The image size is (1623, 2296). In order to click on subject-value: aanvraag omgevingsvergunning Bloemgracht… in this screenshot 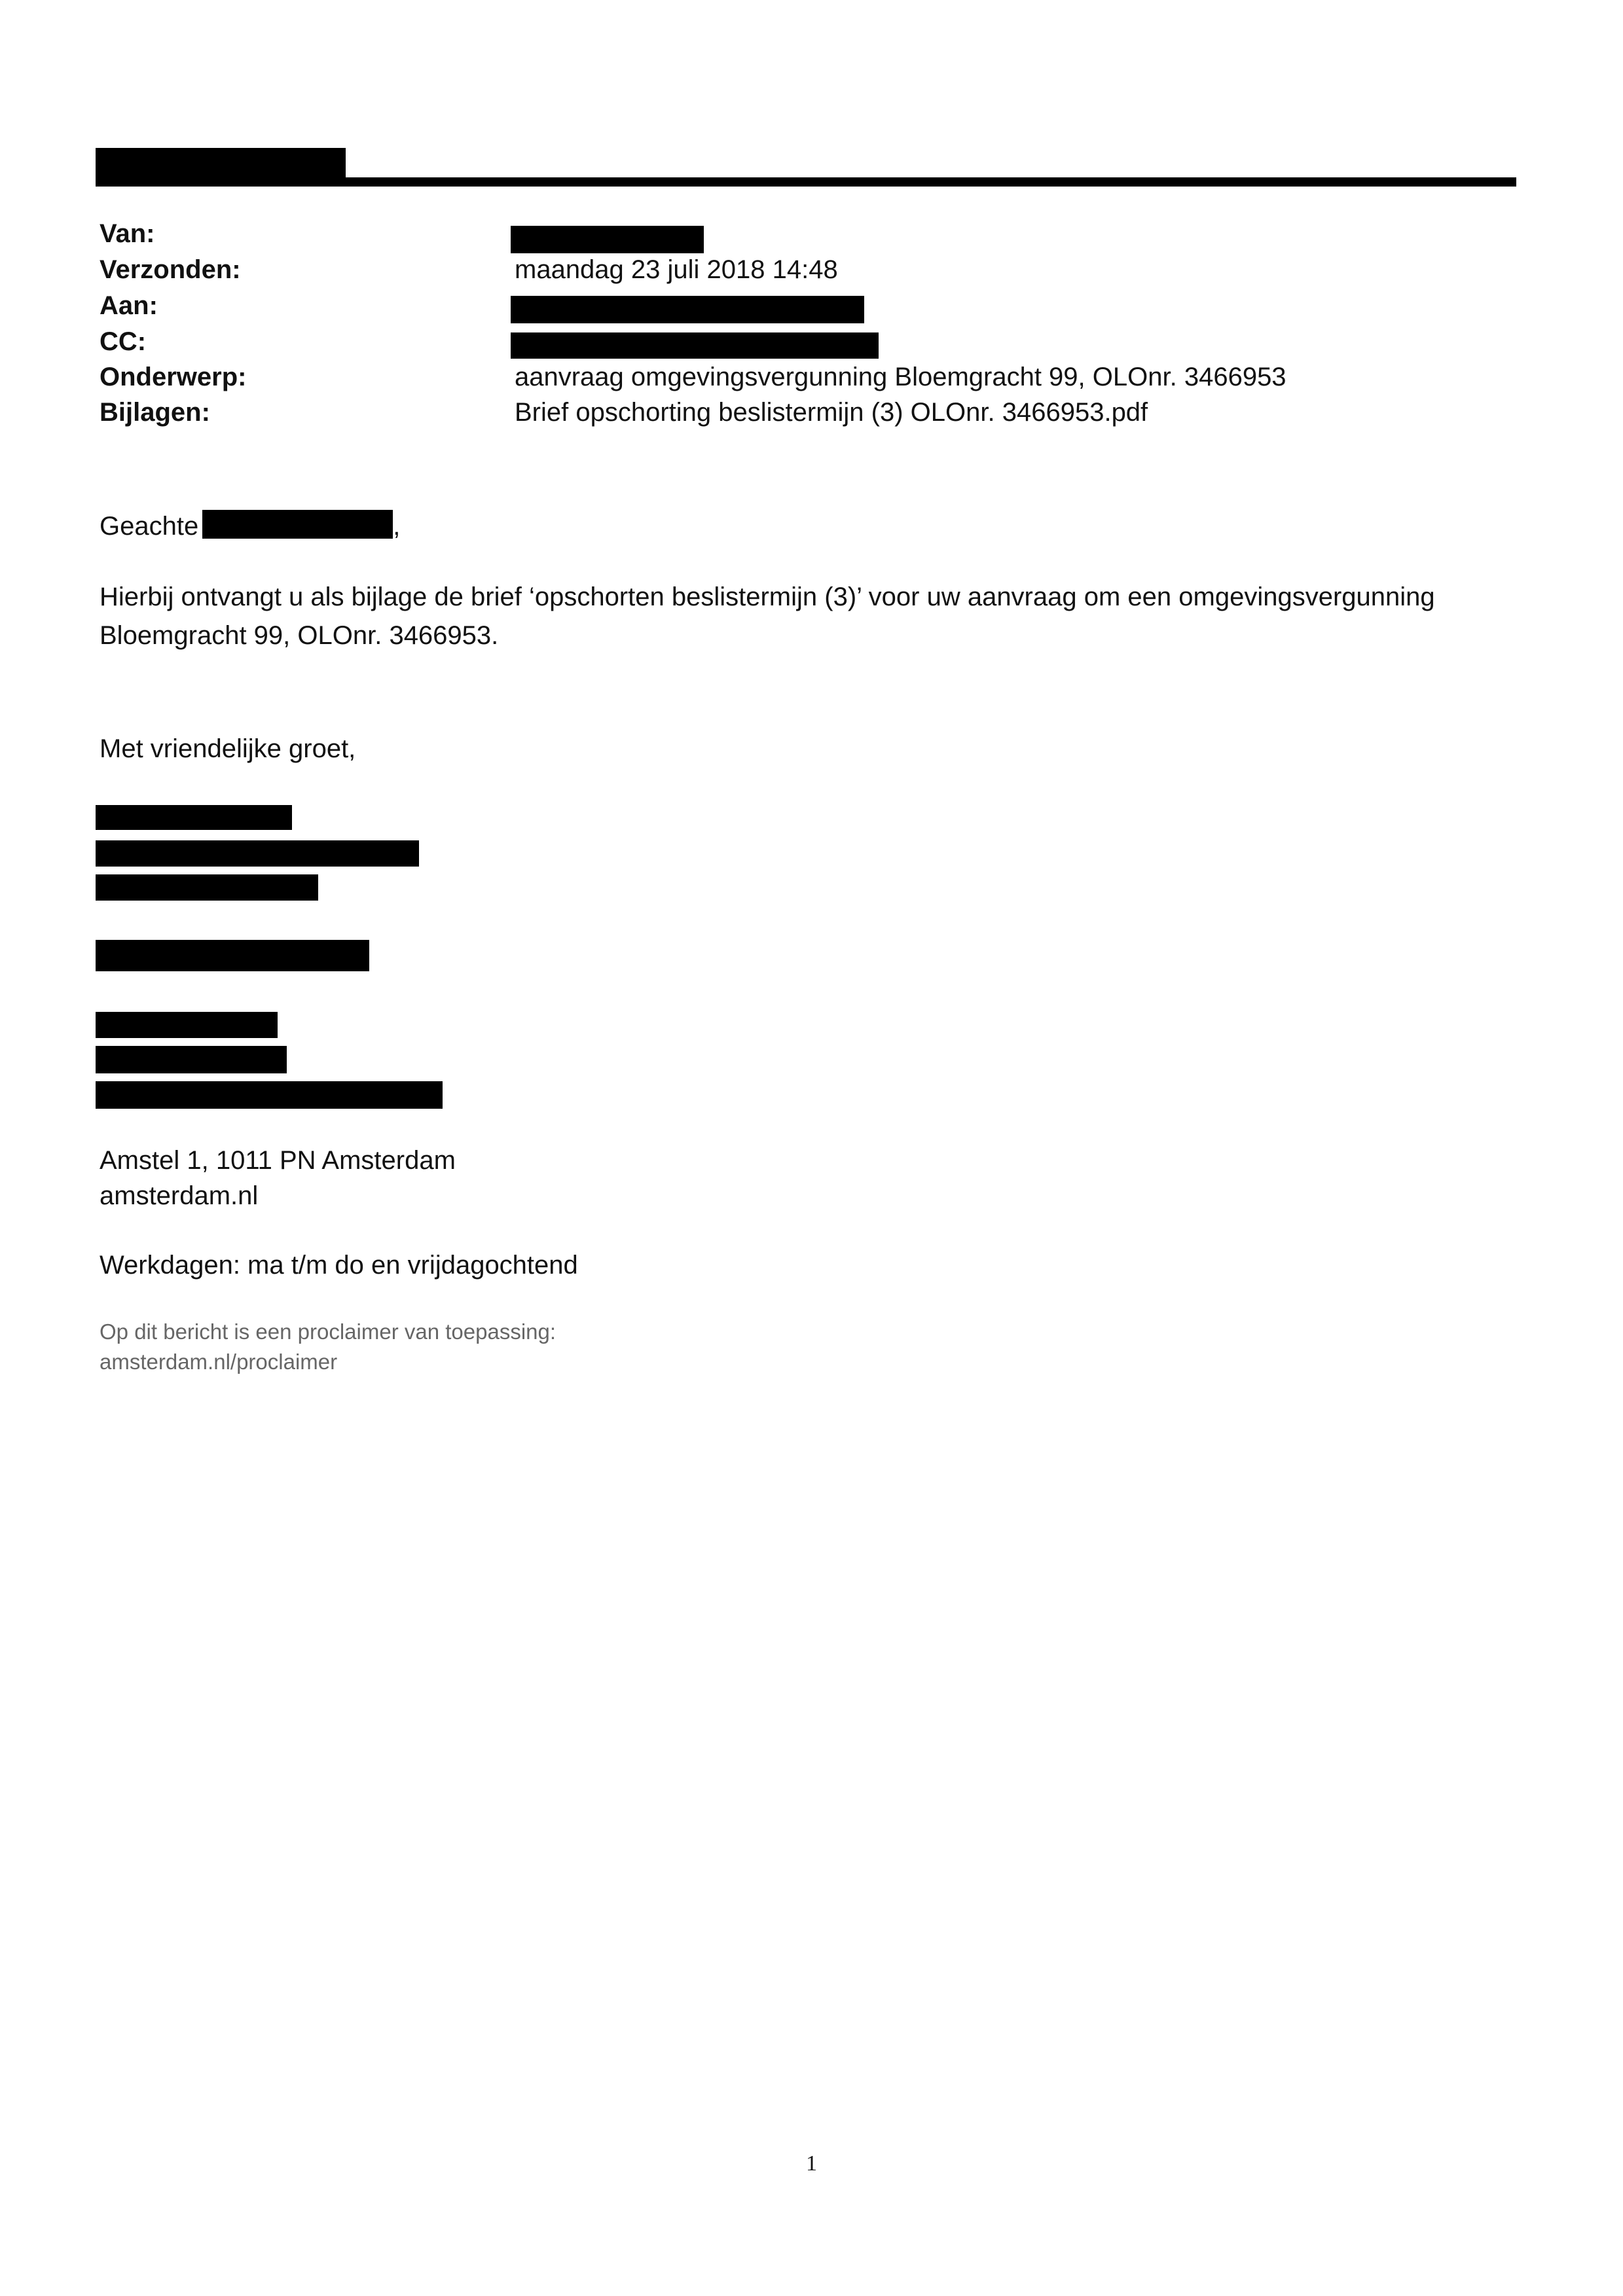, I will do `click(900, 377)`.